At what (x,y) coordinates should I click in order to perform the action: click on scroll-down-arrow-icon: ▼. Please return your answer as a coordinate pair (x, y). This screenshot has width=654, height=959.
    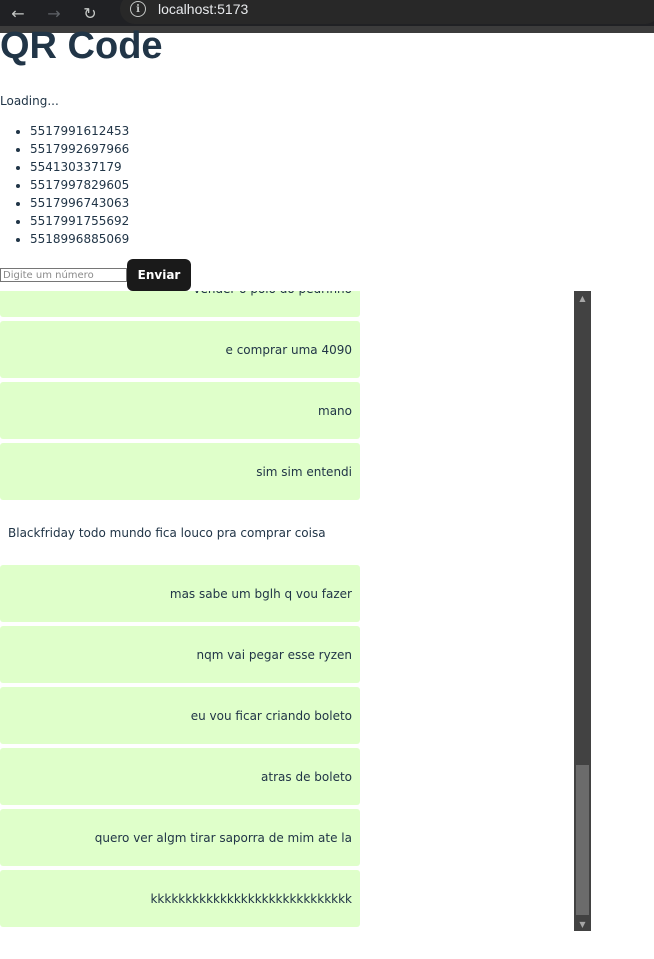
    Looking at the image, I should click on (582, 924).